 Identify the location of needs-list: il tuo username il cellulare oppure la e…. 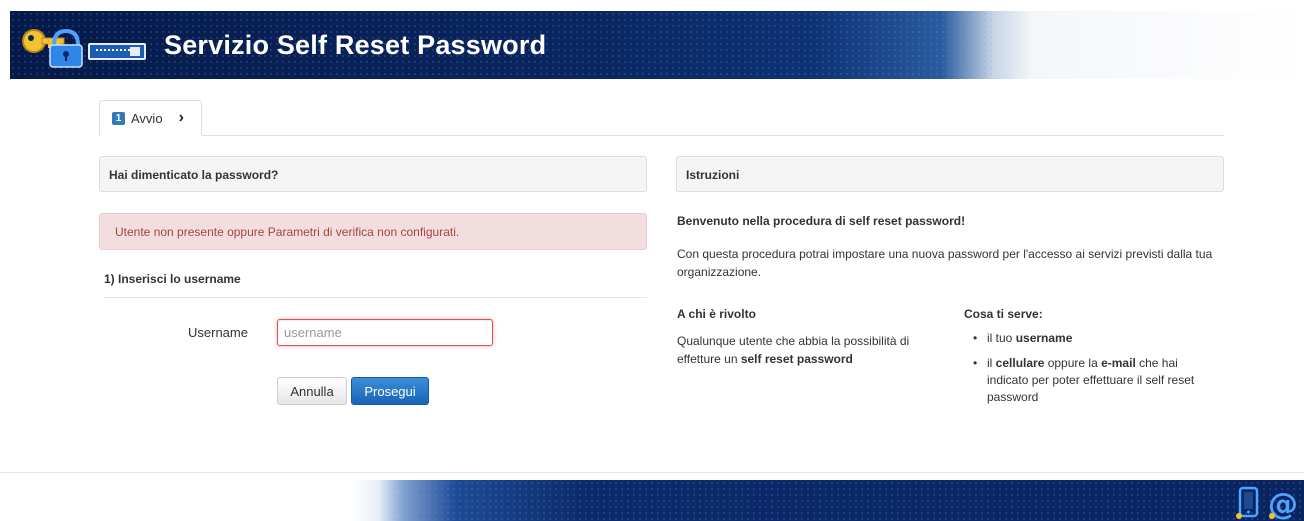
(1095, 372).